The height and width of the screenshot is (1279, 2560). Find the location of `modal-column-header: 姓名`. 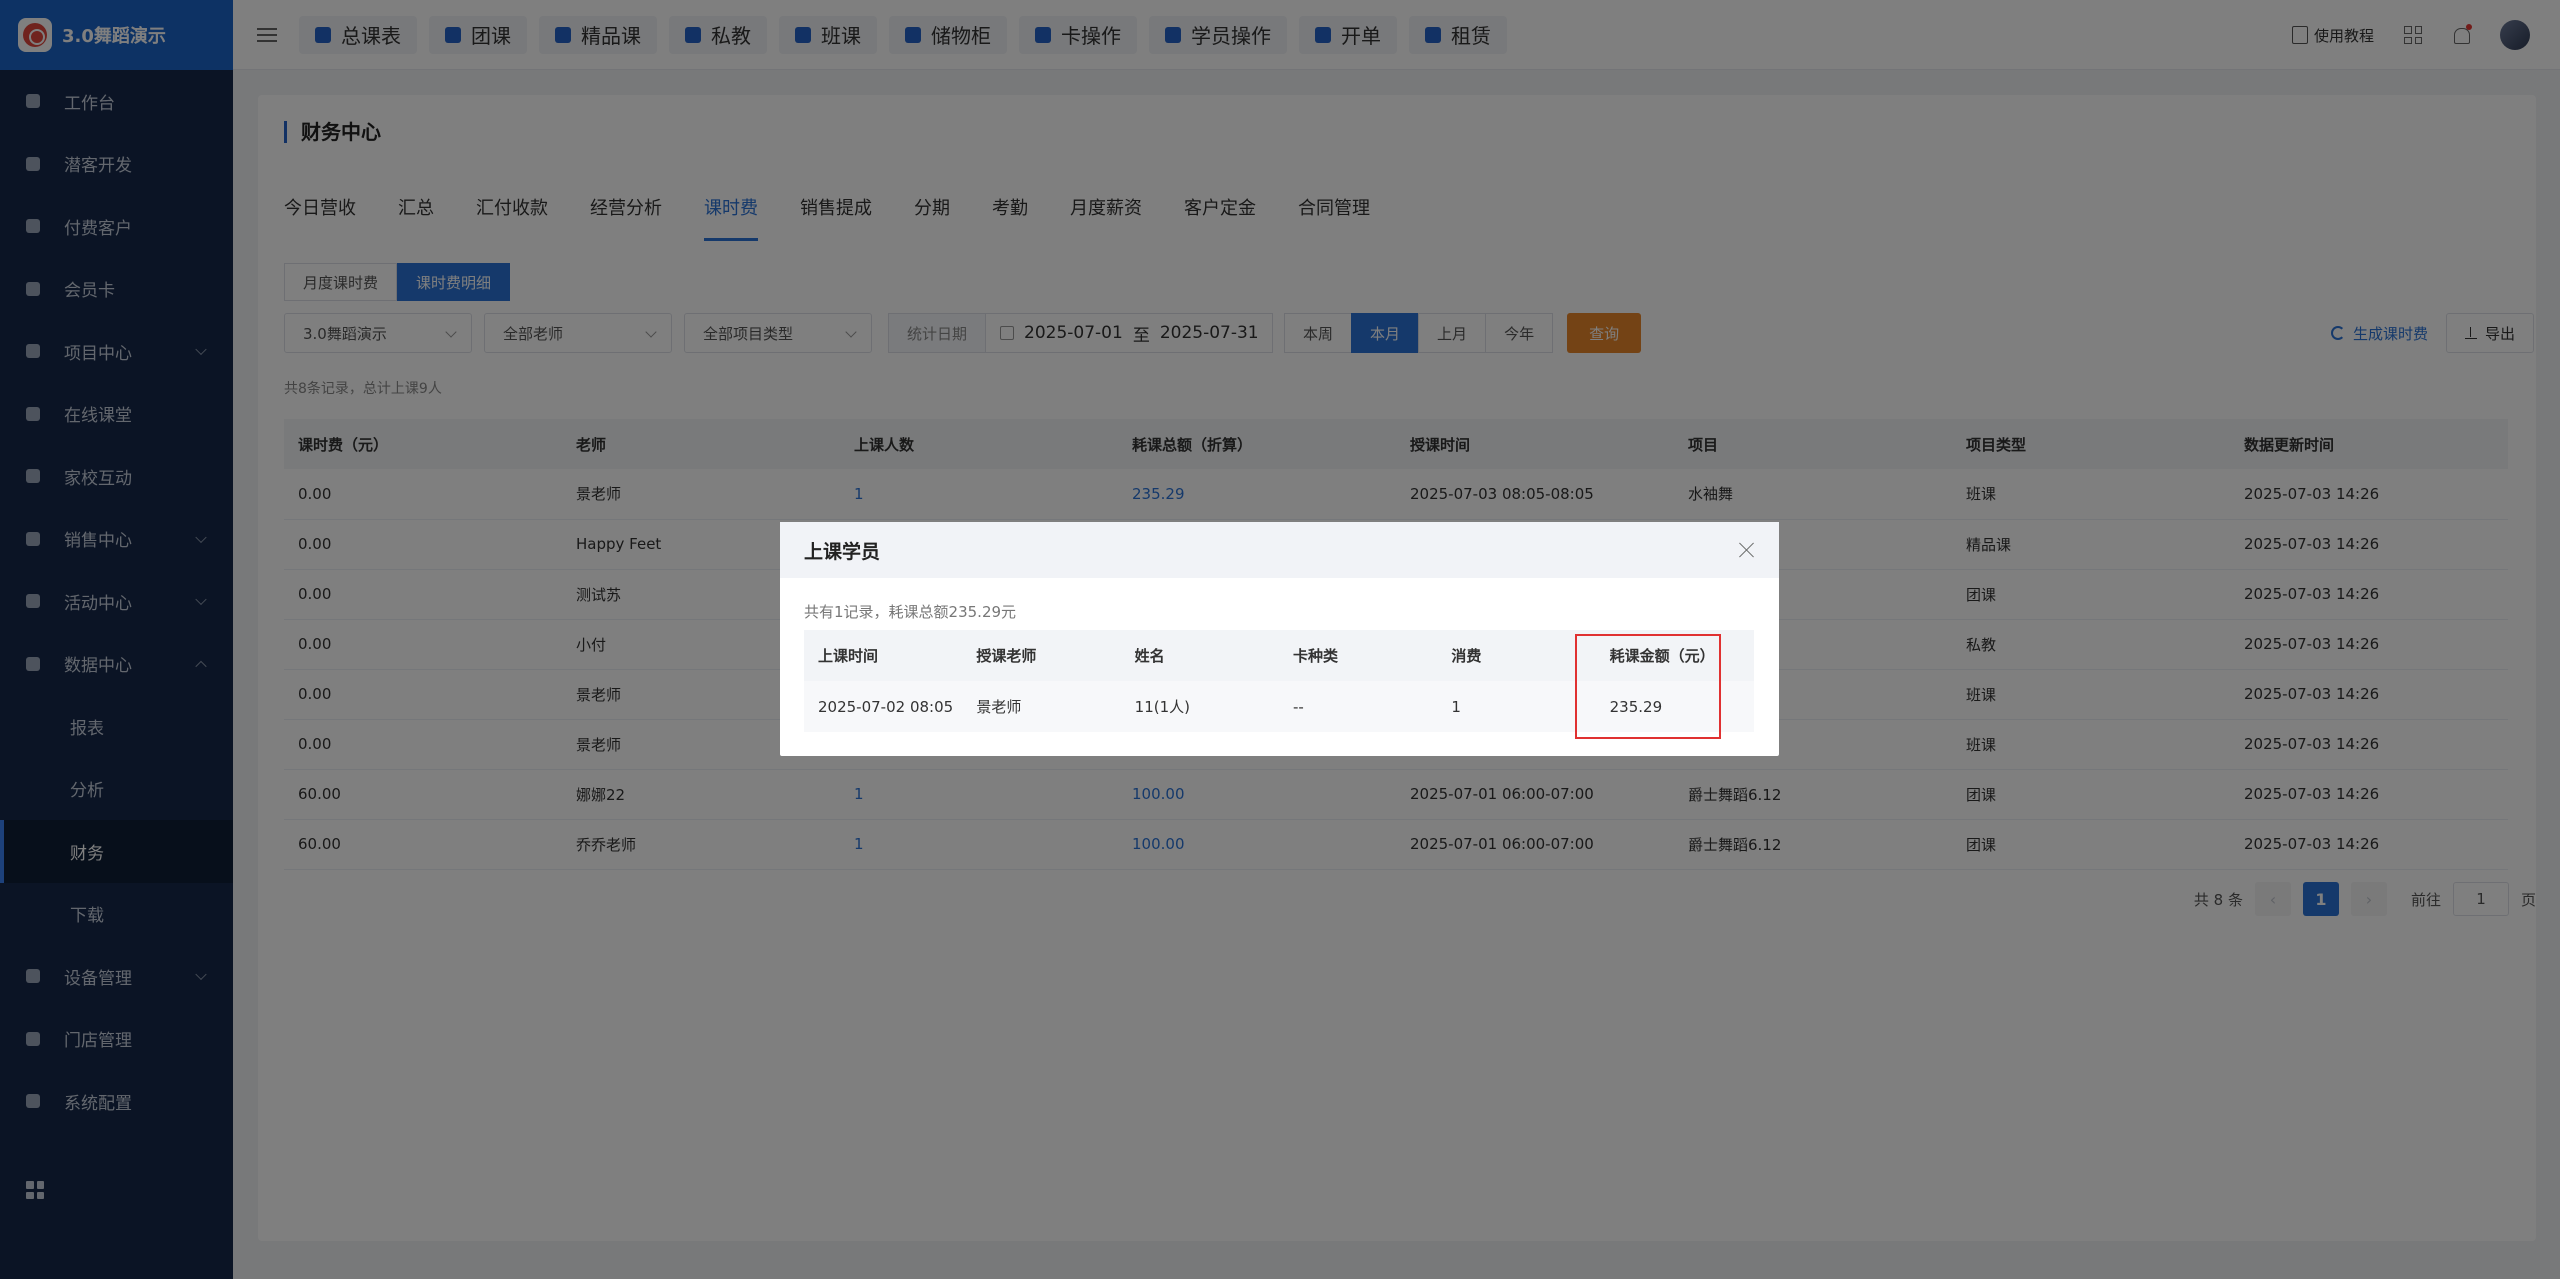

modal-column-header: 姓名 is located at coordinates (1199, 655).